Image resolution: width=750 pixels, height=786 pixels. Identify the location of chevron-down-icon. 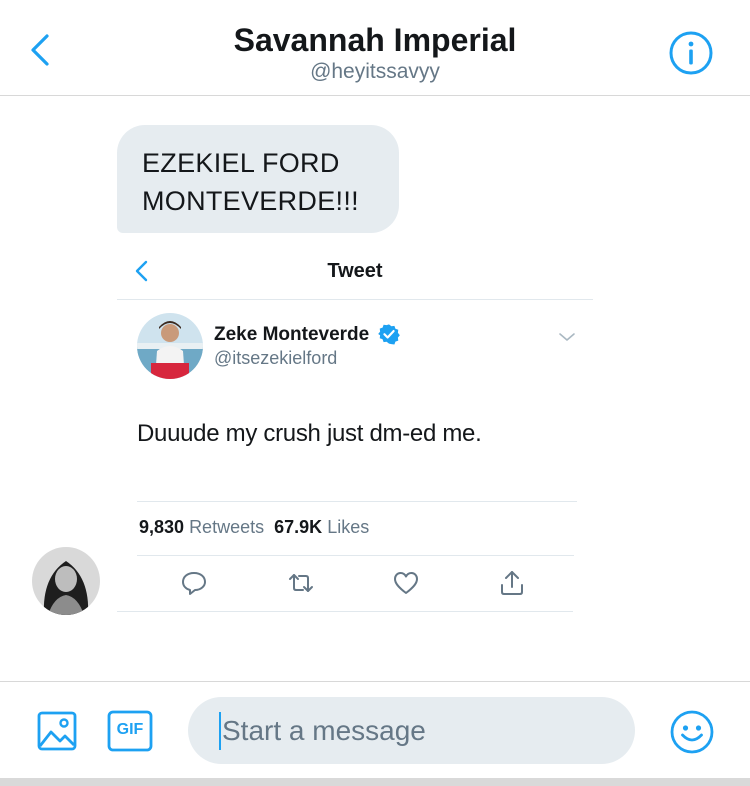
(567, 337).